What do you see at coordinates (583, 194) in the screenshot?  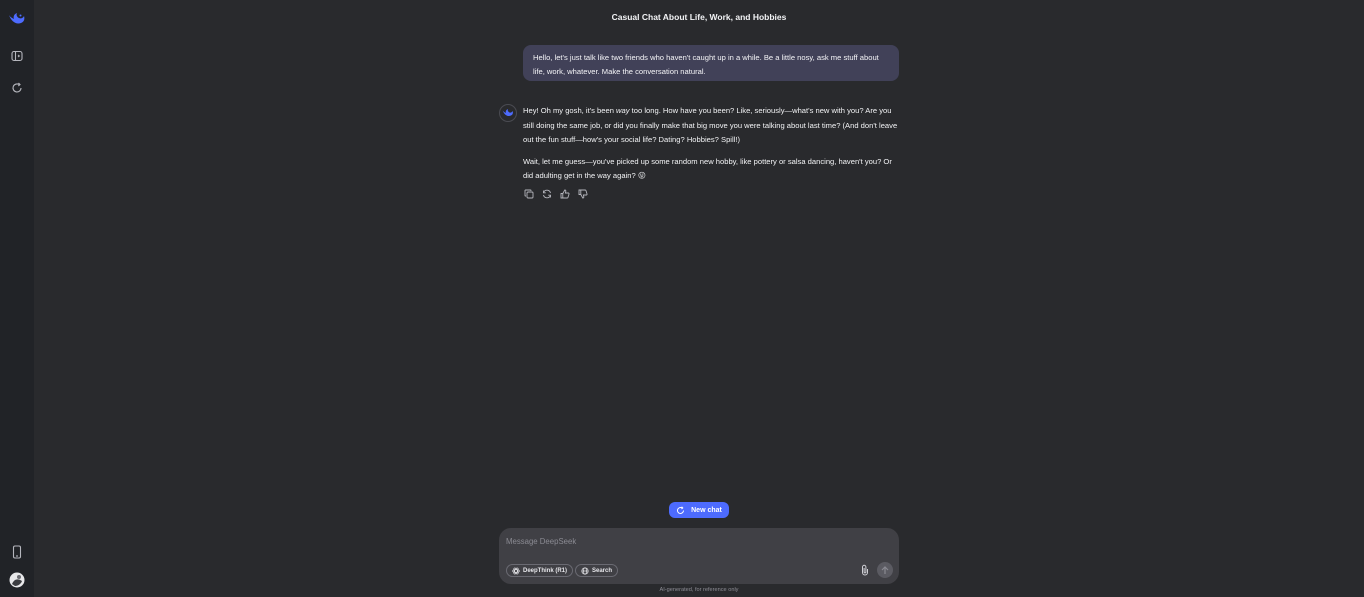 I see `thumbs-down-icon` at bounding box center [583, 194].